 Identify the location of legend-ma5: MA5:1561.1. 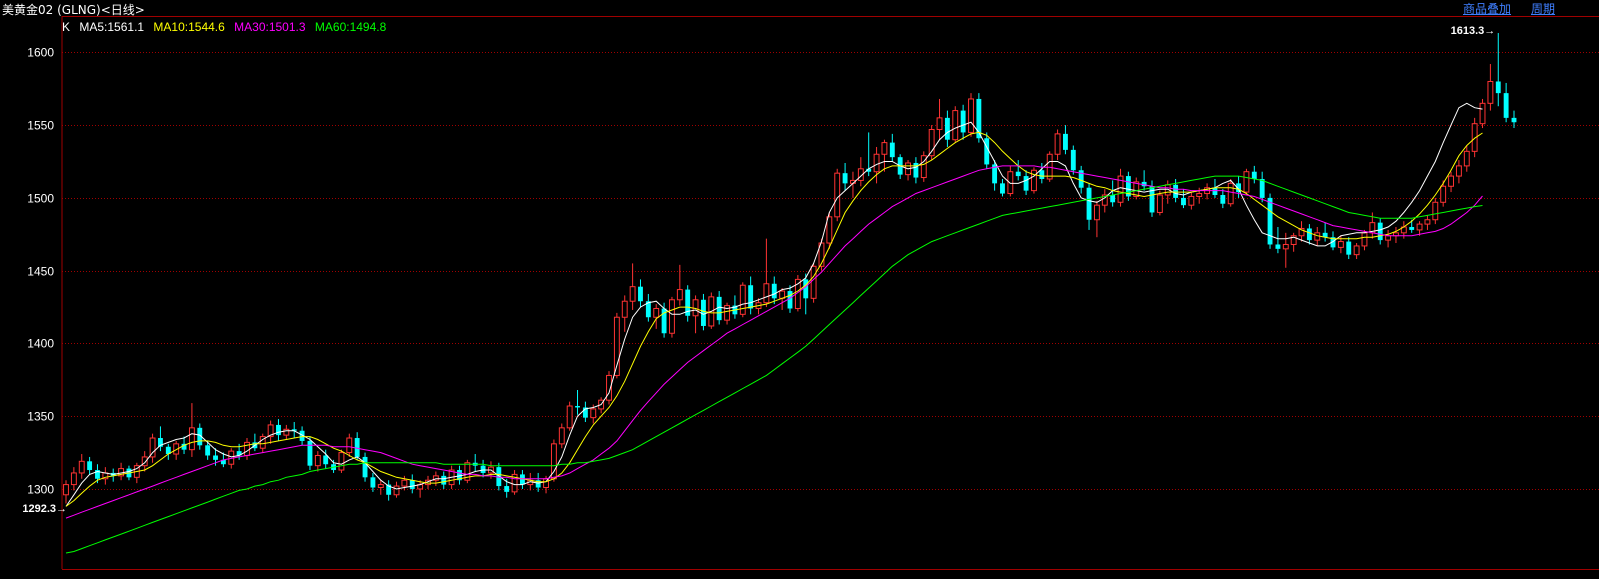
(112, 27).